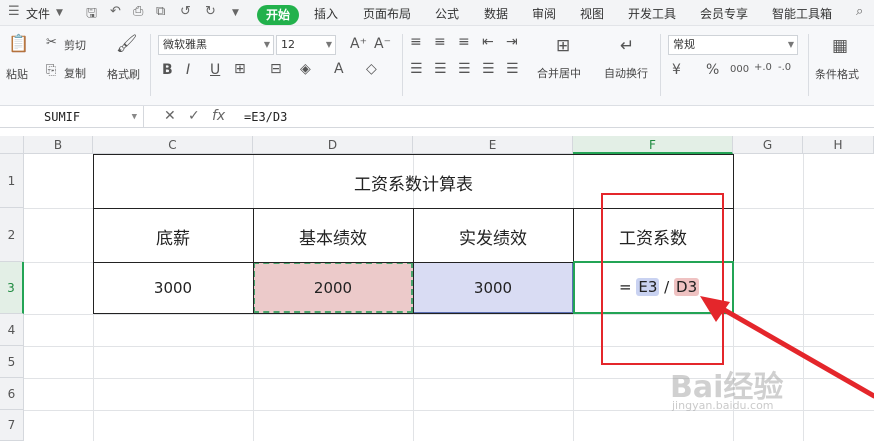 The image size is (874, 441). What do you see at coordinates (12, 145) in the screenshot?
I see `select-all-corner` at bounding box center [12, 145].